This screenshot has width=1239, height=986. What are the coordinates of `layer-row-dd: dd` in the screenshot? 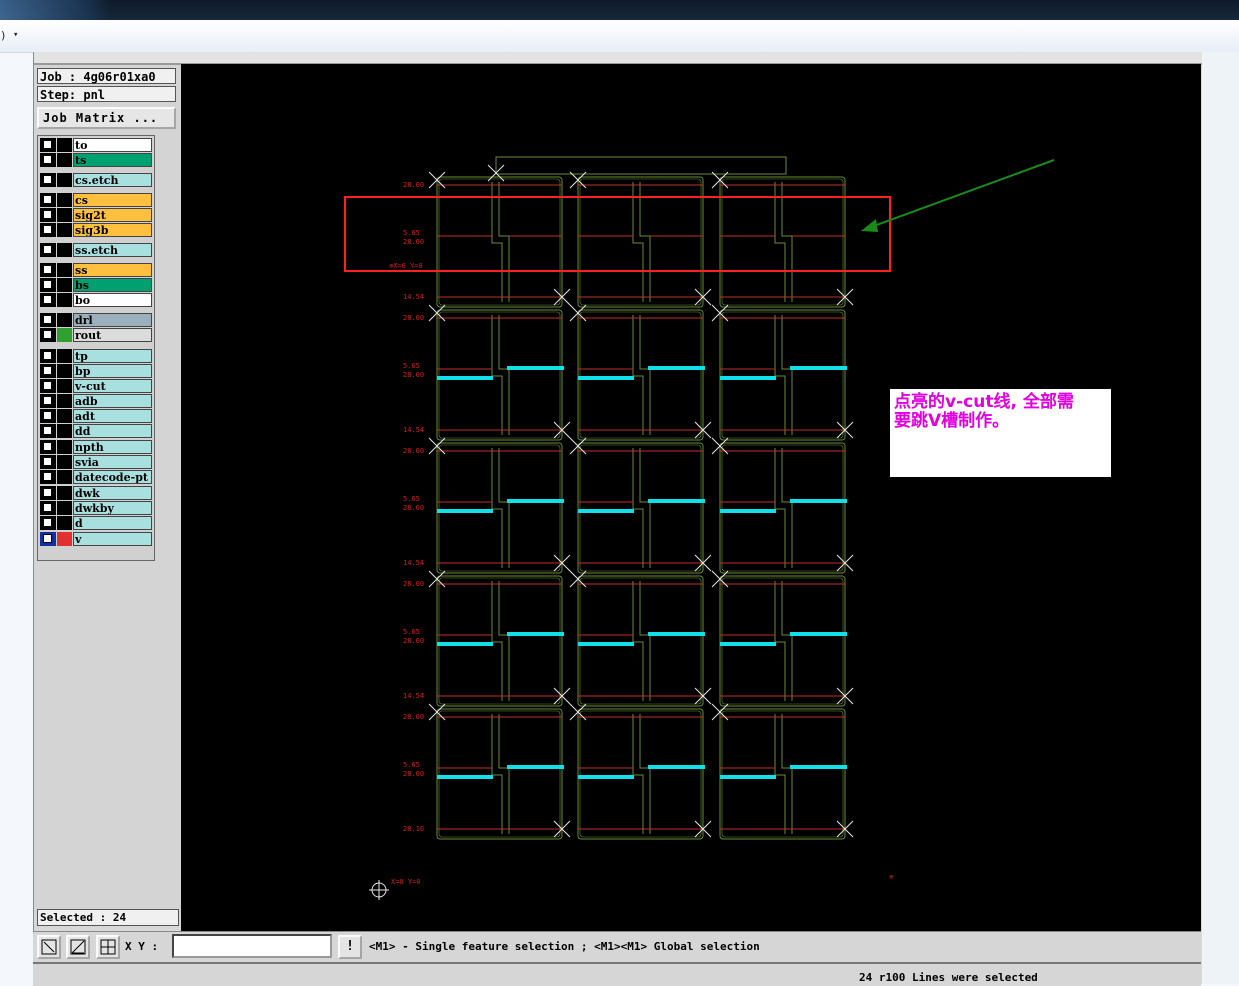 It's located at (96, 431).